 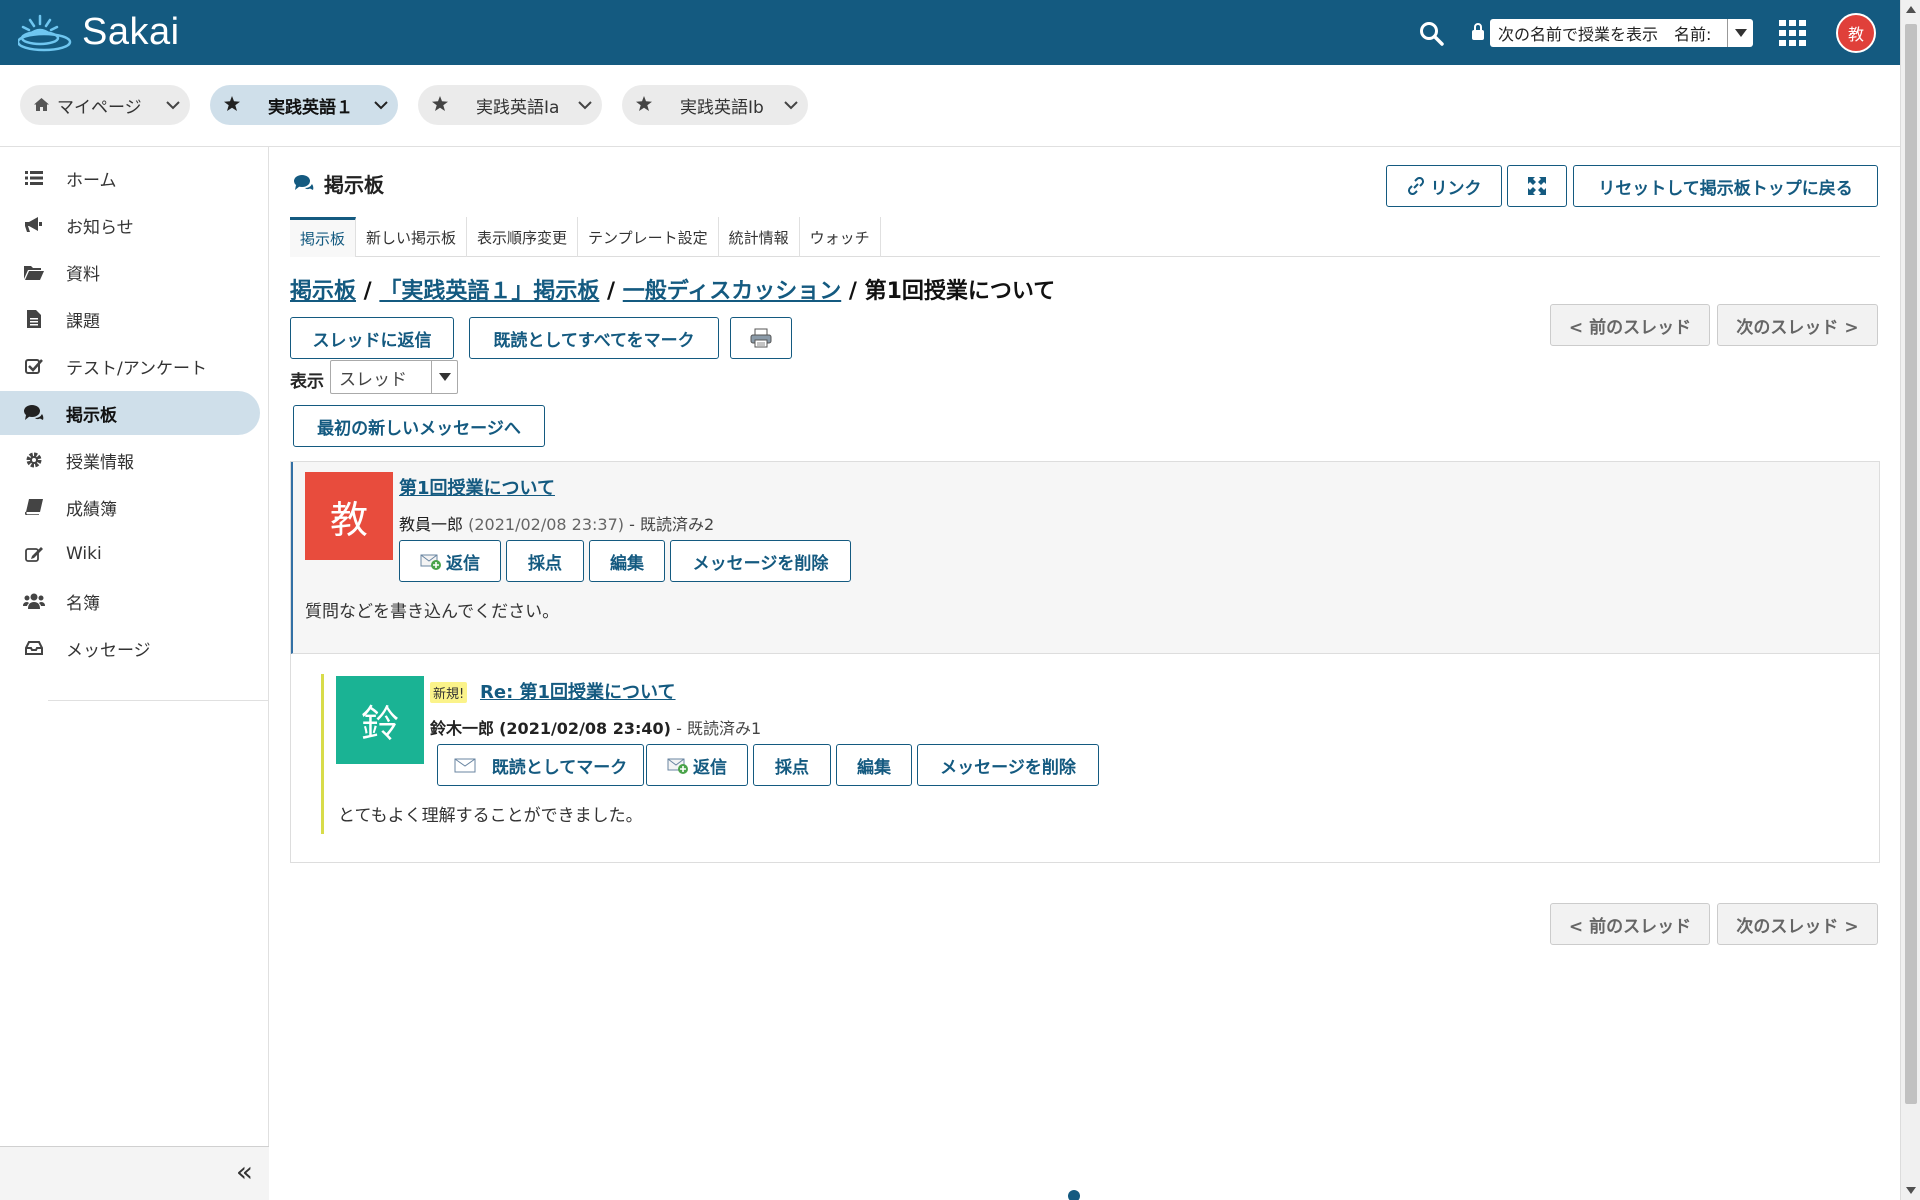 What do you see at coordinates (950, 32) in the screenshot?
I see `top-header: Sakai 次の名前で授業を表示 名前: 教` at bounding box center [950, 32].